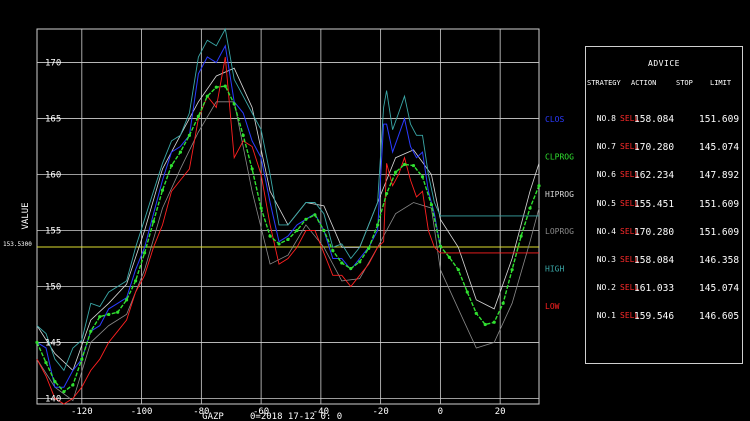 This screenshot has height=421, width=750. I want to click on advice-strategy: NO.6, so click(606, 175).